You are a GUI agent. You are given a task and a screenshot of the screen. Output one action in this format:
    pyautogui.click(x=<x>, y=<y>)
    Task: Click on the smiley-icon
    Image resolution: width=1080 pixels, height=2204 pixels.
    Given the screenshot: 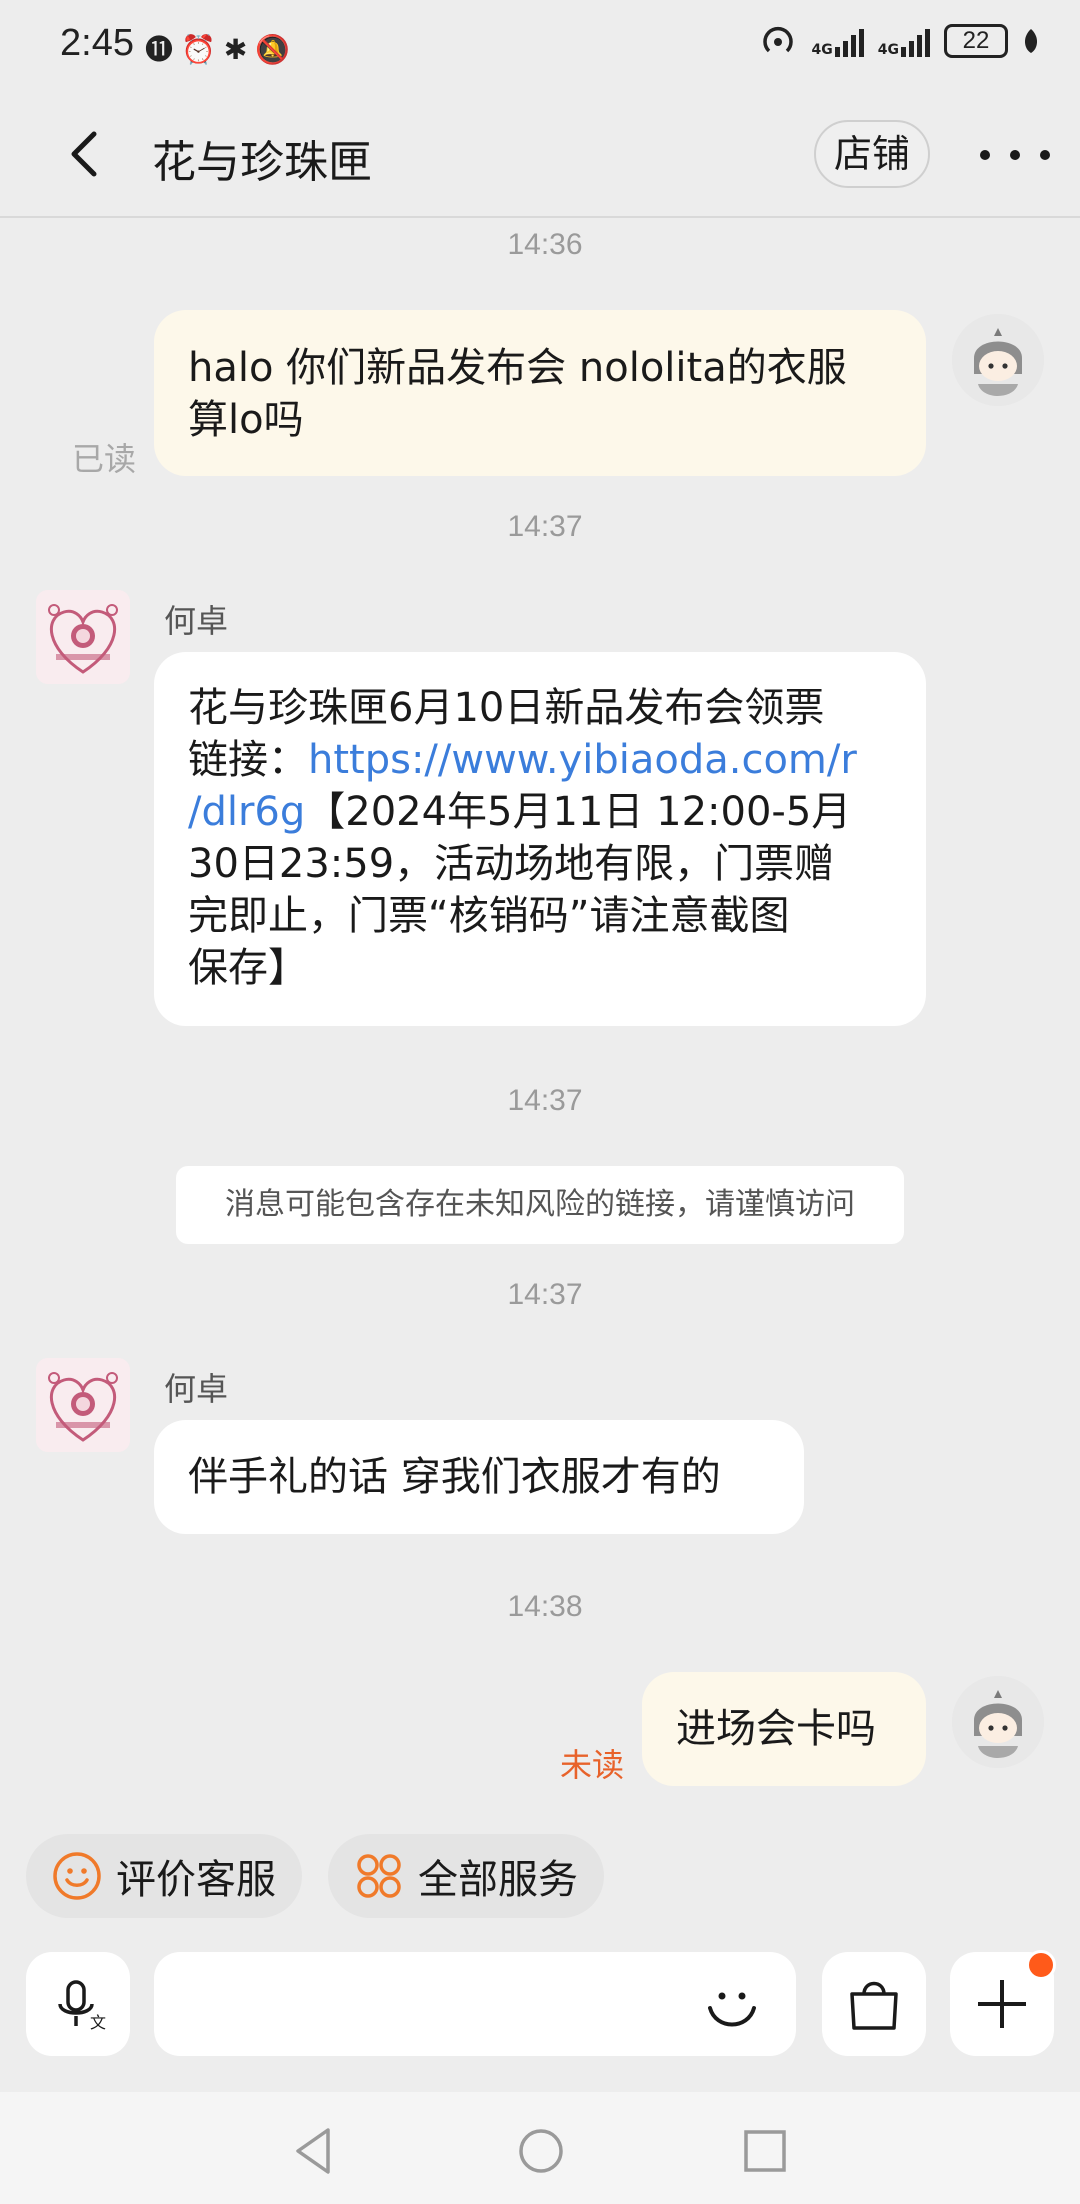 What is the action you would take?
    pyautogui.click(x=77, y=1876)
    